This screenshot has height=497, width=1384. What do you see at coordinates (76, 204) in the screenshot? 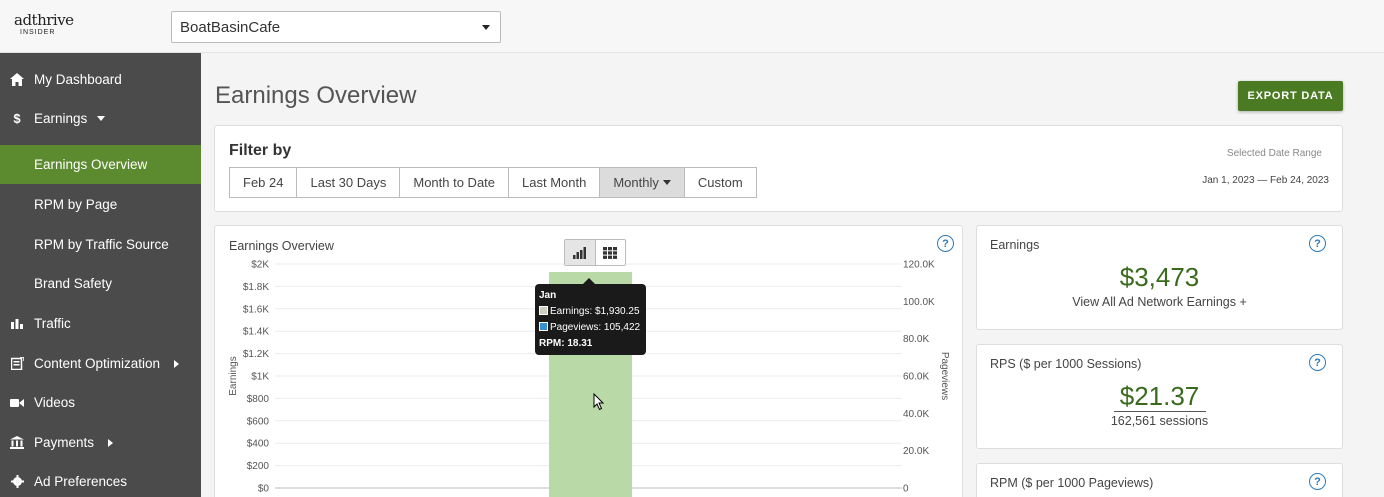
I see `sidebar-item-label: RPM by Page` at bounding box center [76, 204].